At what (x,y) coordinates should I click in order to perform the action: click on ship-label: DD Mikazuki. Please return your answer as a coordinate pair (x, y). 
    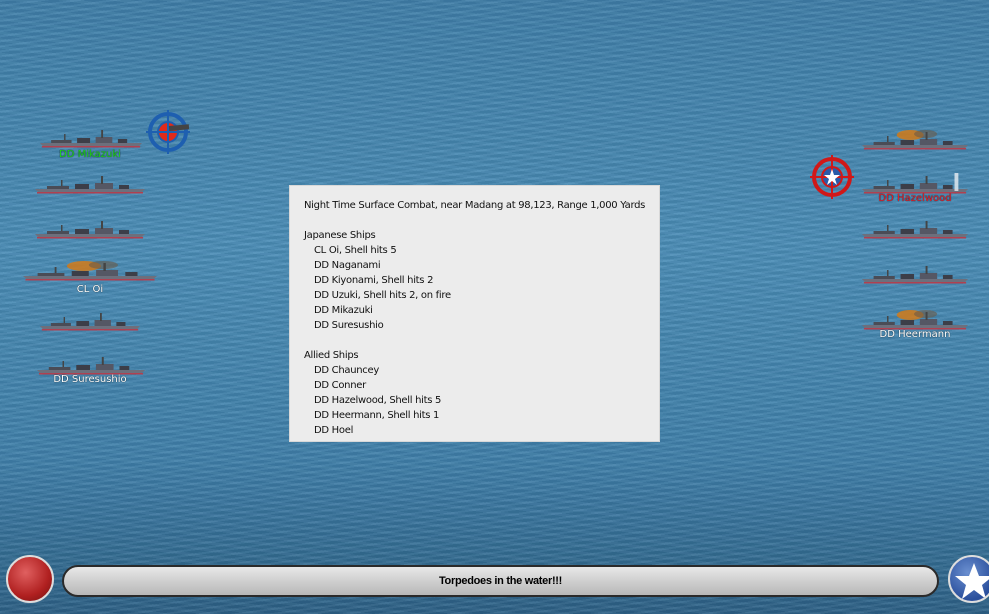
    Looking at the image, I should click on (90, 154).